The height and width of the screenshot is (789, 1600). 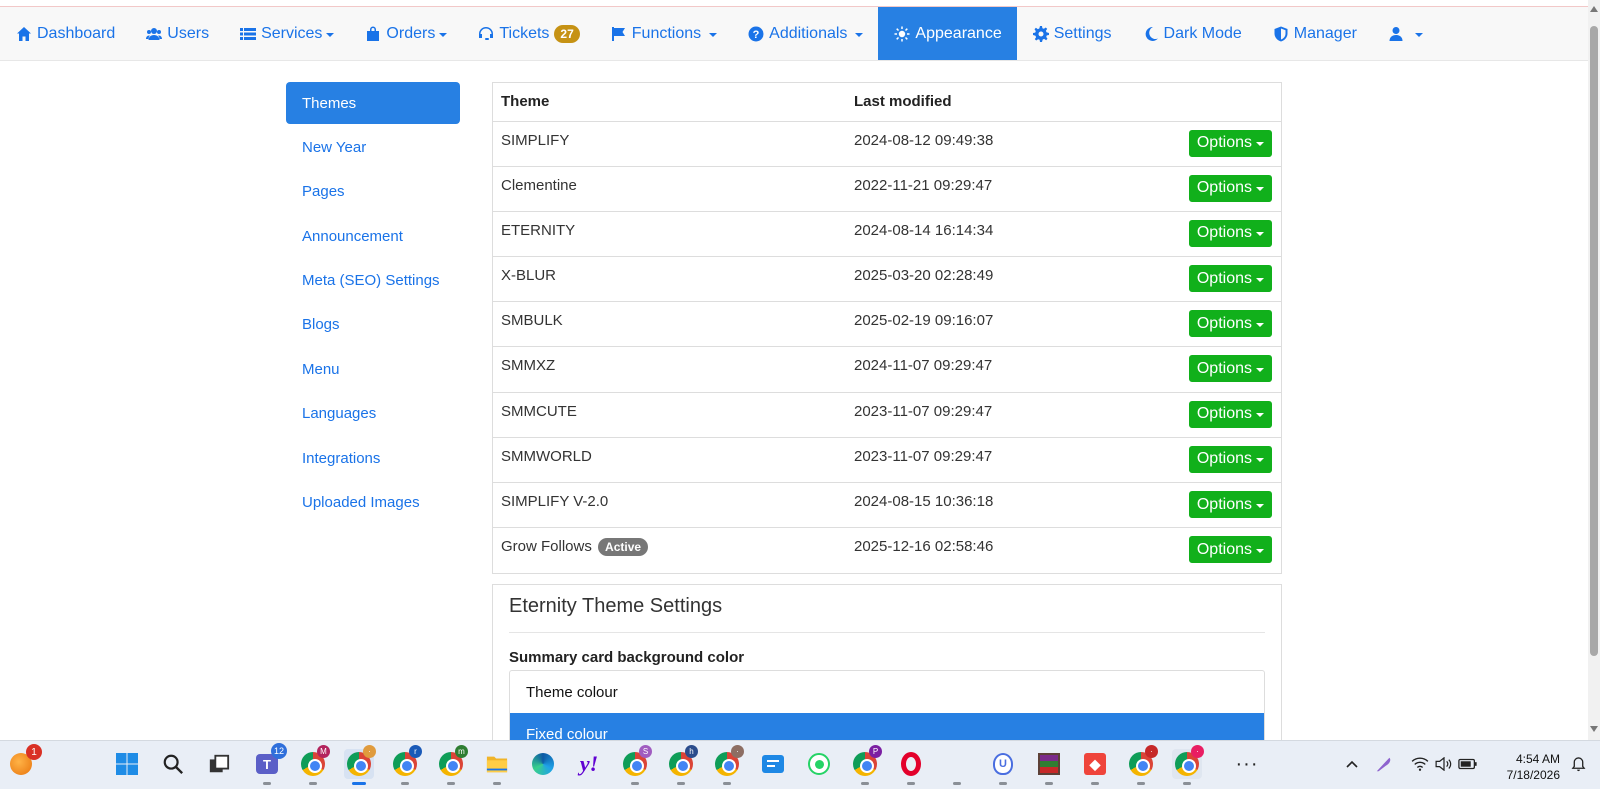 What do you see at coordinates (1594, 729) in the screenshot?
I see `scroll-down-arrow-icon` at bounding box center [1594, 729].